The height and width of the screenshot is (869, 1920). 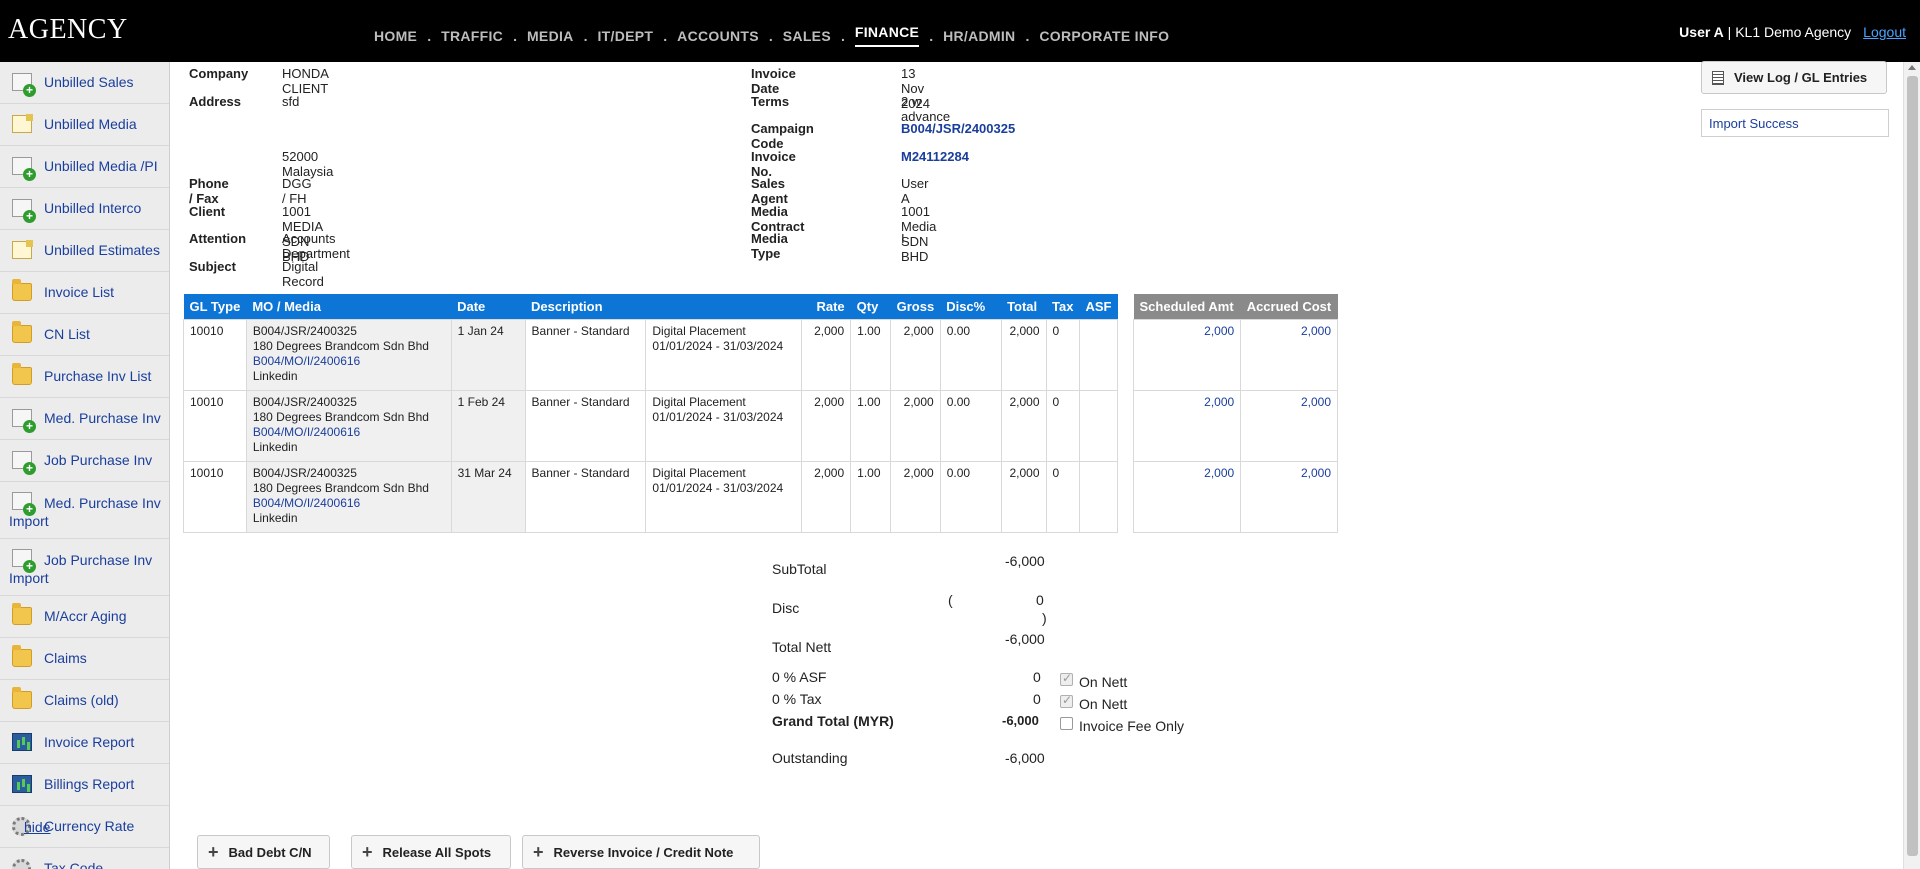 I want to click on date-cell: 31 Mar 24, so click(x=488, y=496).